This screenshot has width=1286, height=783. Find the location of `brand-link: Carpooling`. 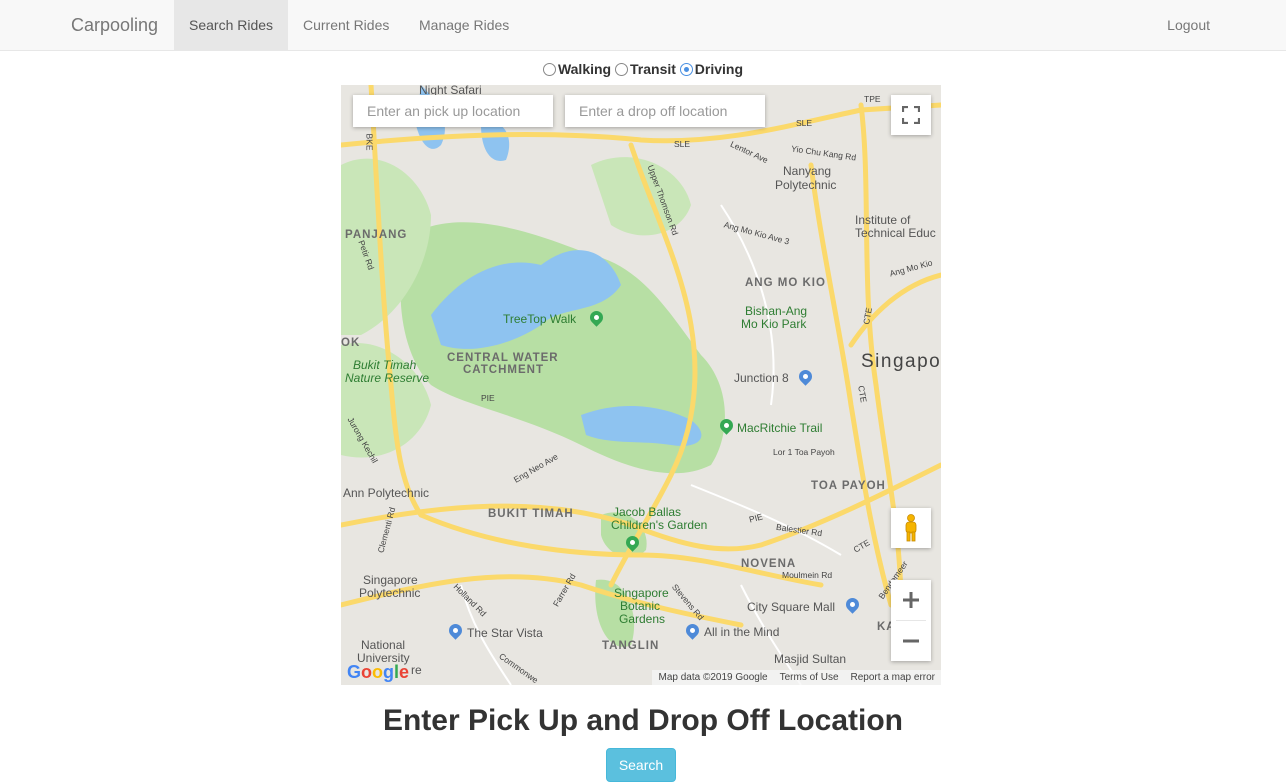

brand-link: Carpooling is located at coordinates (114, 25).